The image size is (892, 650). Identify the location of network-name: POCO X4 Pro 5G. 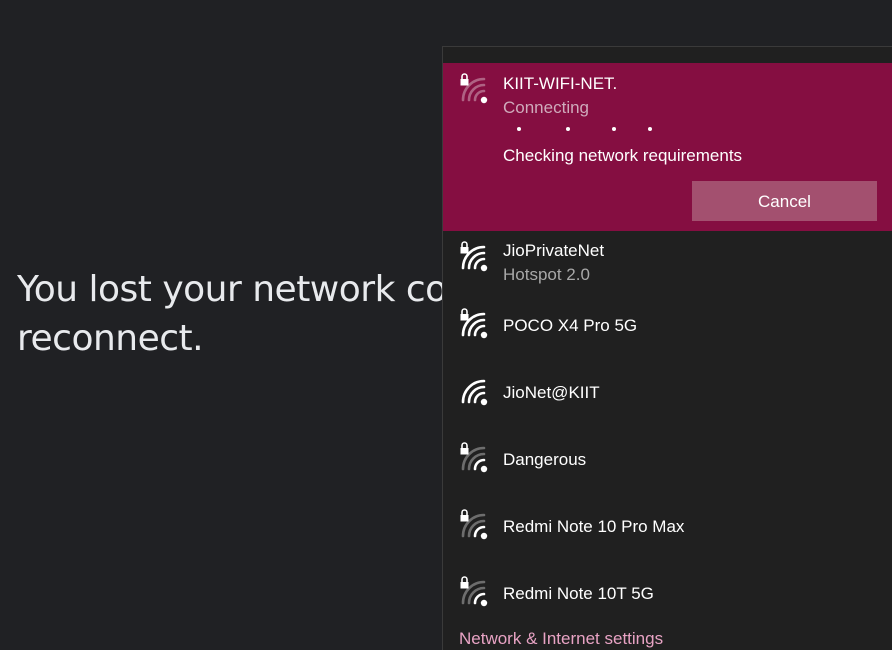
(570, 325).